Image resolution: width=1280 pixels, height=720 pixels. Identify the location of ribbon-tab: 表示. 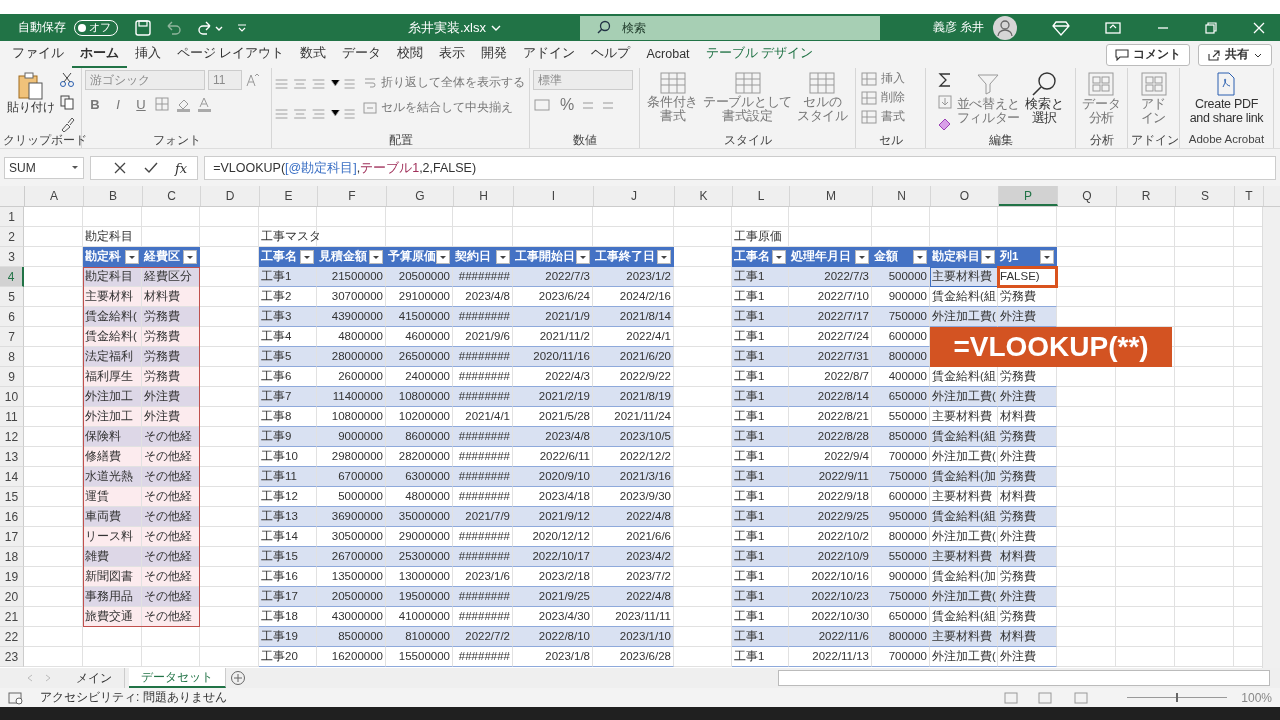
(452, 54).